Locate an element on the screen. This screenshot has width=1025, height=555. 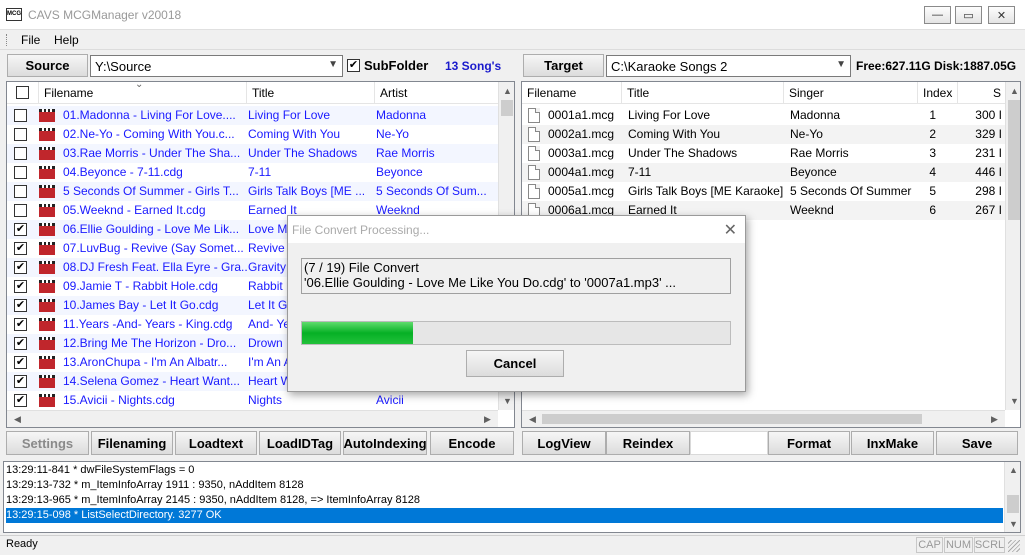
column-header-filename: Filename ⌄ is located at coordinates (143, 93).